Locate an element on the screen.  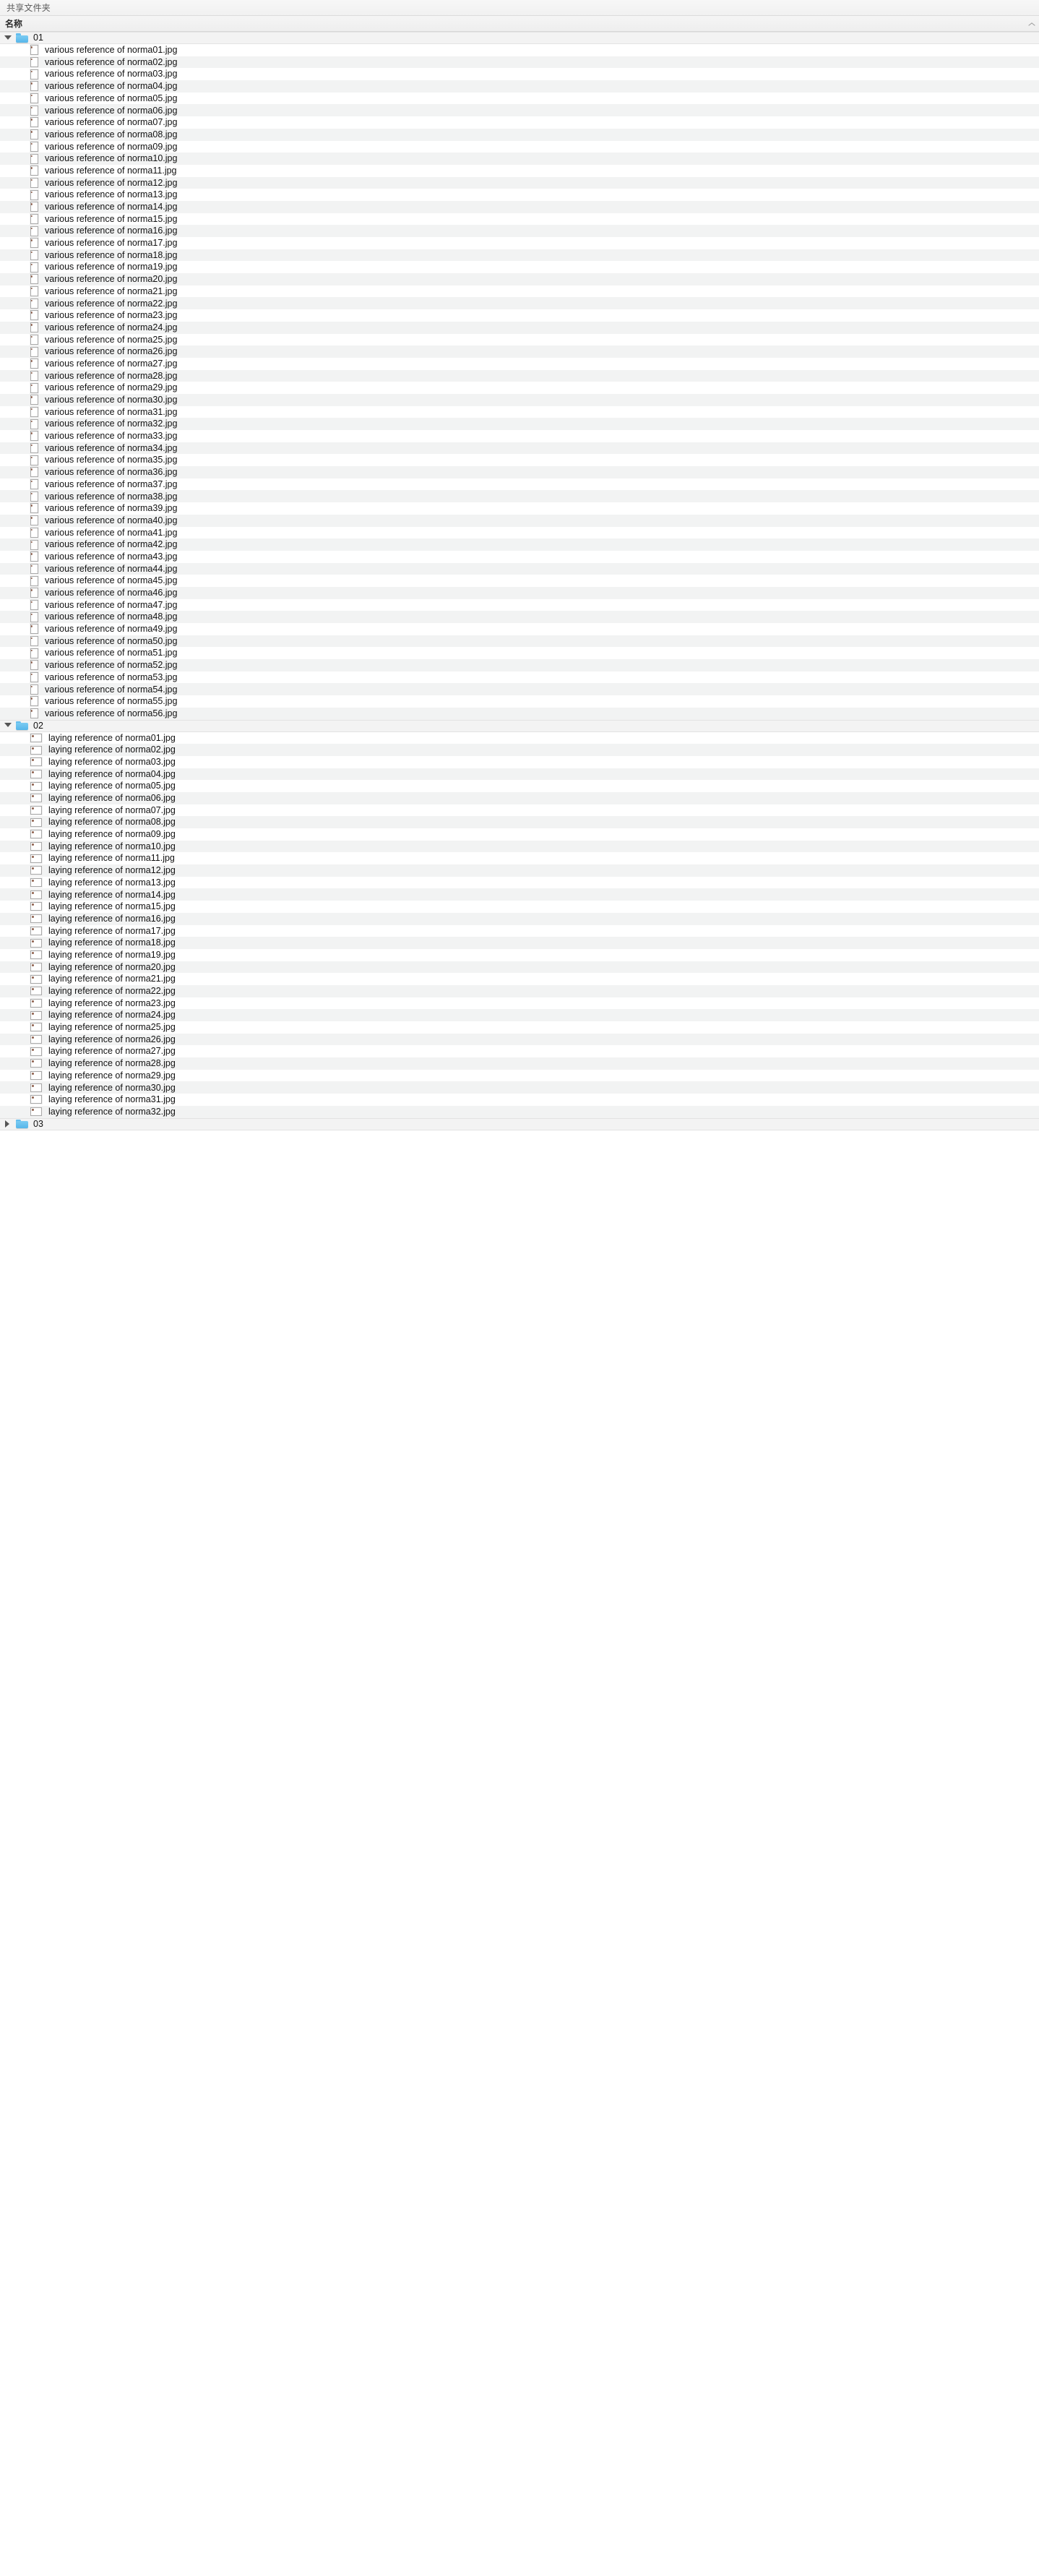
file-row: various reference of norma33.jpg is located at coordinates (519, 436).